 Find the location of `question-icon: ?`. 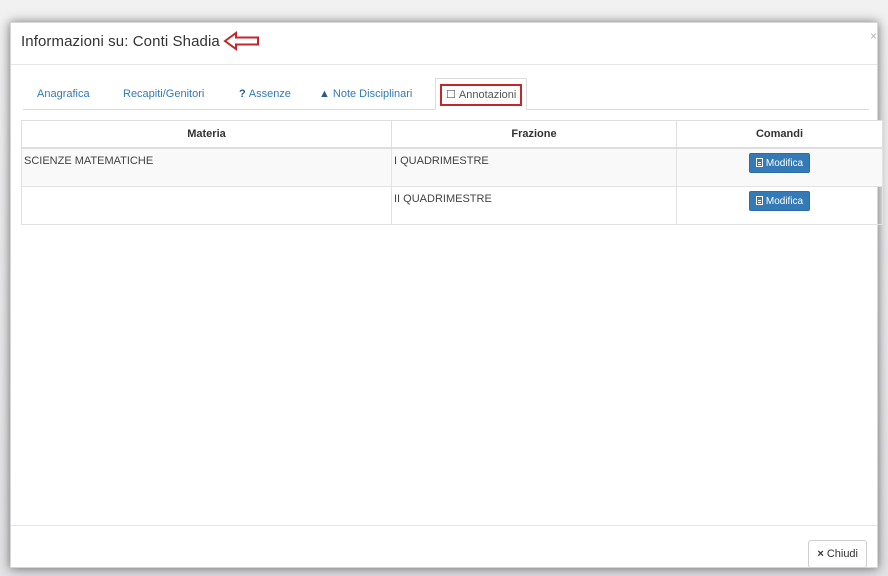

question-icon: ? is located at coordinates (242, 94).